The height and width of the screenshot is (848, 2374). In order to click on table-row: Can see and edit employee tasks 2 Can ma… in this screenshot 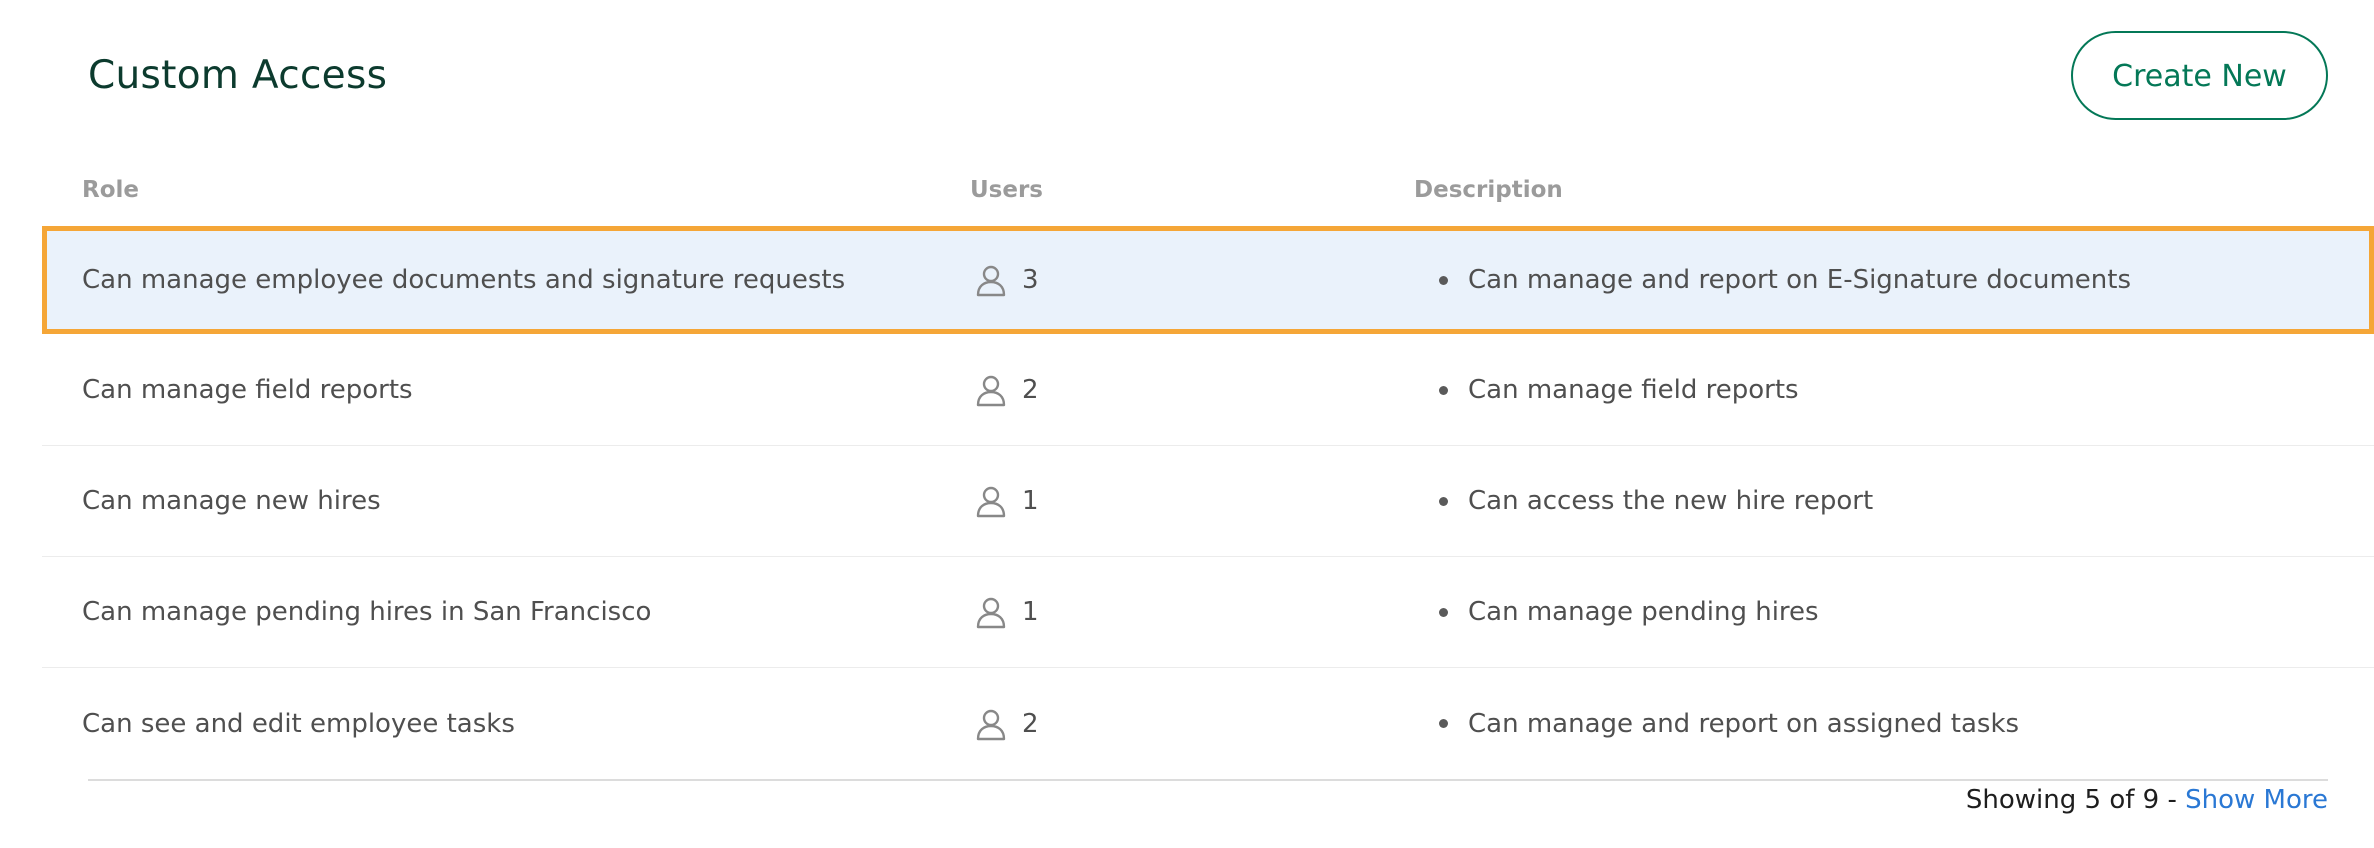, I will do `click(1208, 723)`.